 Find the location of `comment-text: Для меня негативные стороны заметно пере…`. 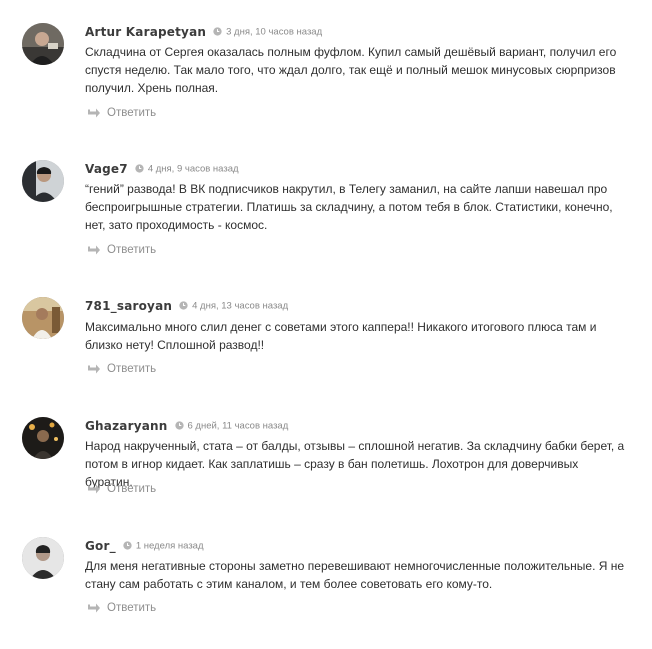

comment-text: Для меня негативные стороны заметно пере… is located at coordinates (355, 575).